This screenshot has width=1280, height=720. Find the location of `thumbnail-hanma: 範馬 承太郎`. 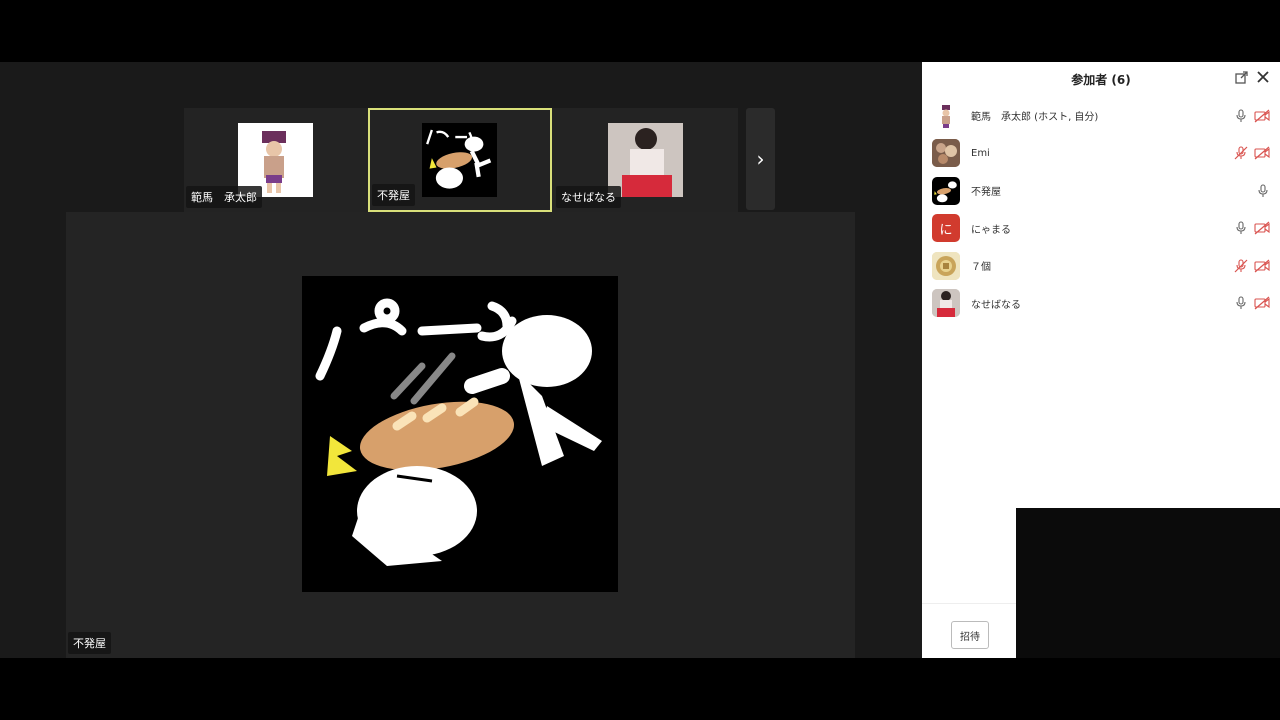

thumbnail-hanma: 範馬 承太郎 is located at coordinates (276, 160).